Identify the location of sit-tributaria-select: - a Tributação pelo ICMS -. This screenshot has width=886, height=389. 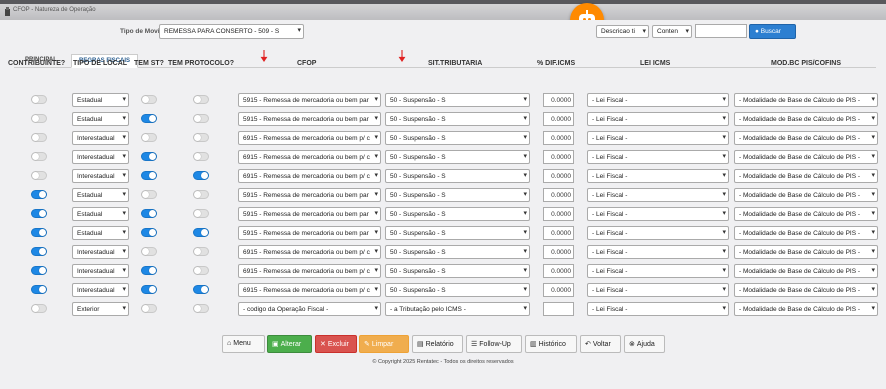
(457, 309).